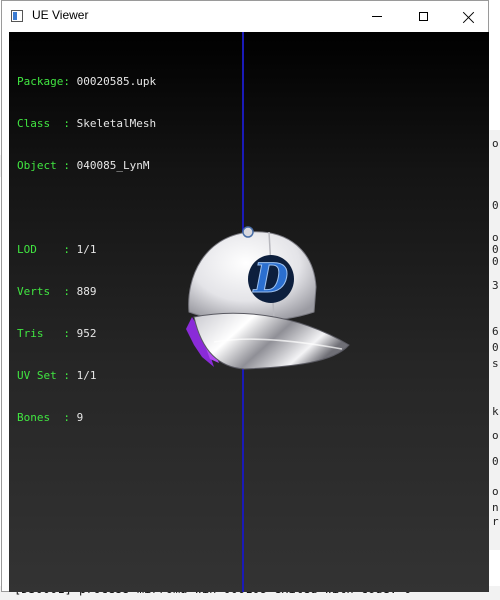 Image resolution: width=500 pixels, height=600 pixels. Describe the element at coordinates (495, 363) in the screenshot. I see `console-right-char: s` at that location.